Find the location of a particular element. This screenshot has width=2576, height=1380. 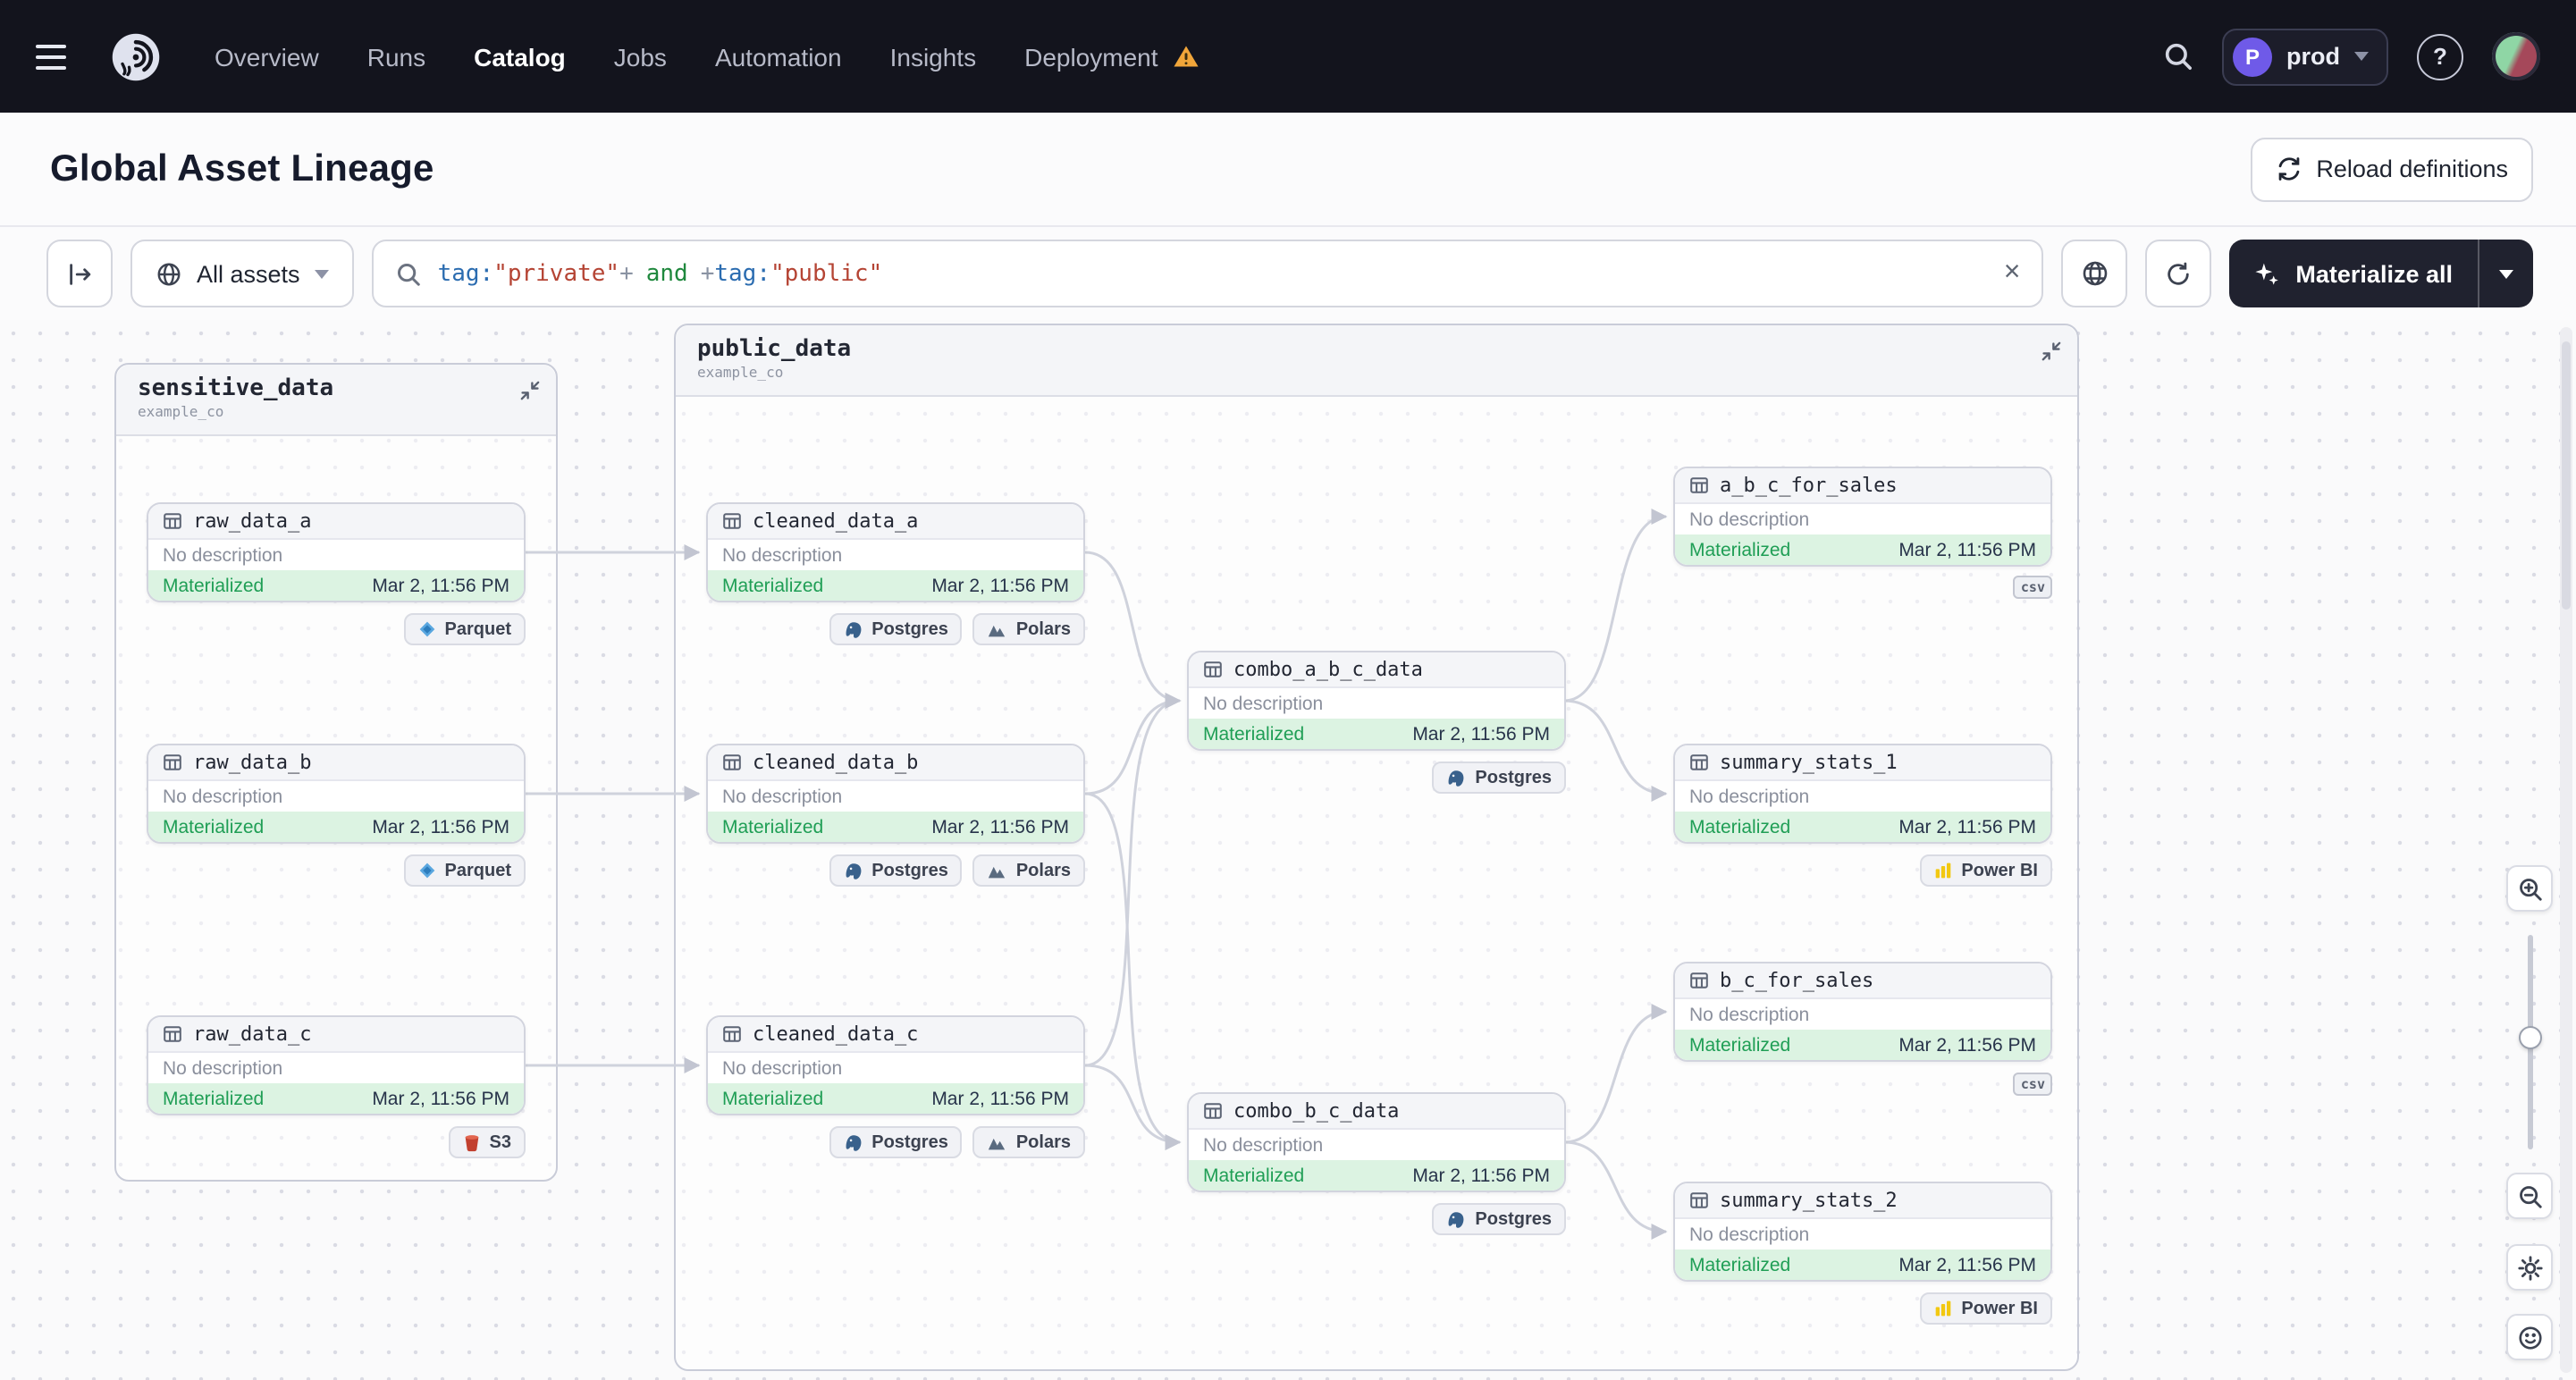

zoom-slider-handle is located at coordinates (2531, 1037).